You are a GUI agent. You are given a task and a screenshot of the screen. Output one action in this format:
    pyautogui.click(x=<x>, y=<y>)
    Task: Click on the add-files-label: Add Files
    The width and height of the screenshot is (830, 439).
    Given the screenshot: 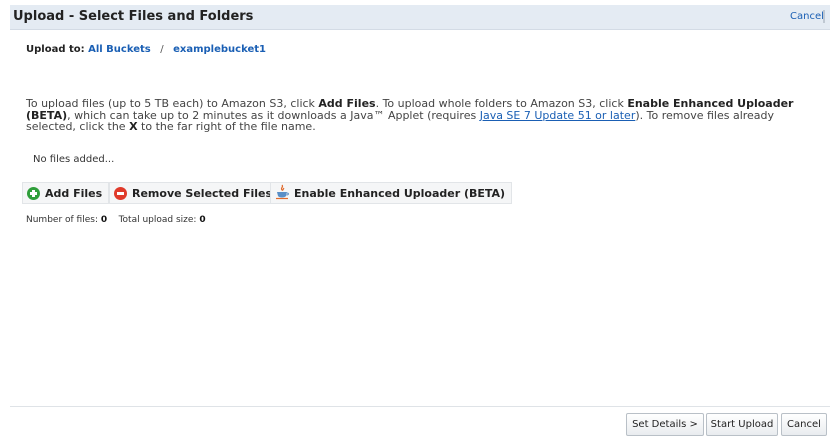 What is the action you would take?
    pyautogui.click(x=74, y=193)
    